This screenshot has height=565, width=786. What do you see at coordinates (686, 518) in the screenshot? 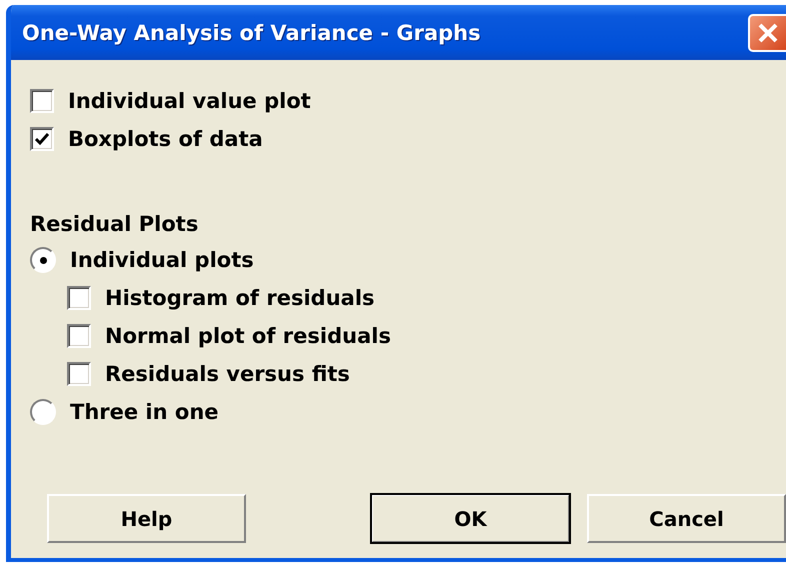
I see `dialog-button: Cancel` at bounding box center [686, 518].